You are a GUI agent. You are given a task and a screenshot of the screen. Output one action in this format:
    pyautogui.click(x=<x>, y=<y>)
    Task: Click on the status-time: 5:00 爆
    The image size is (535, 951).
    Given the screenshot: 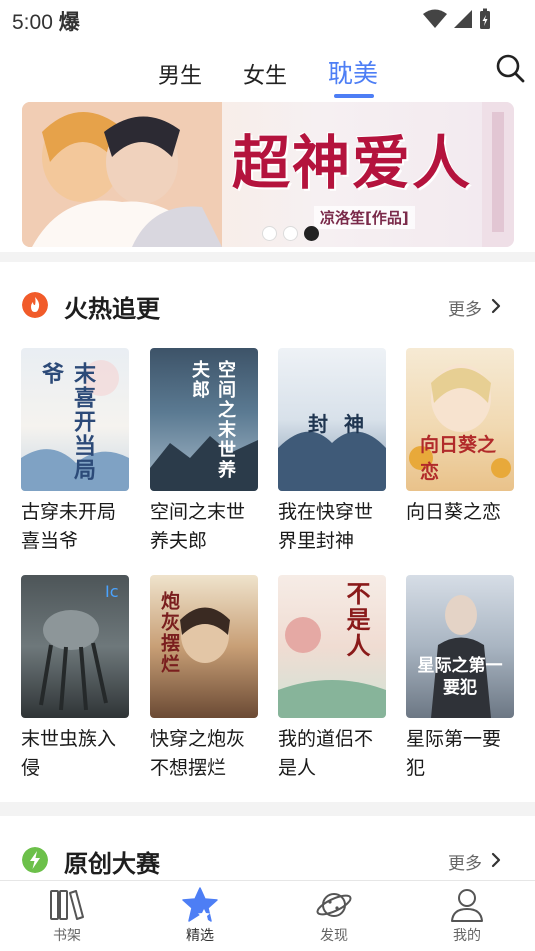 What is the action you would take?
    pyautogui.click(x=46, y=22)
    